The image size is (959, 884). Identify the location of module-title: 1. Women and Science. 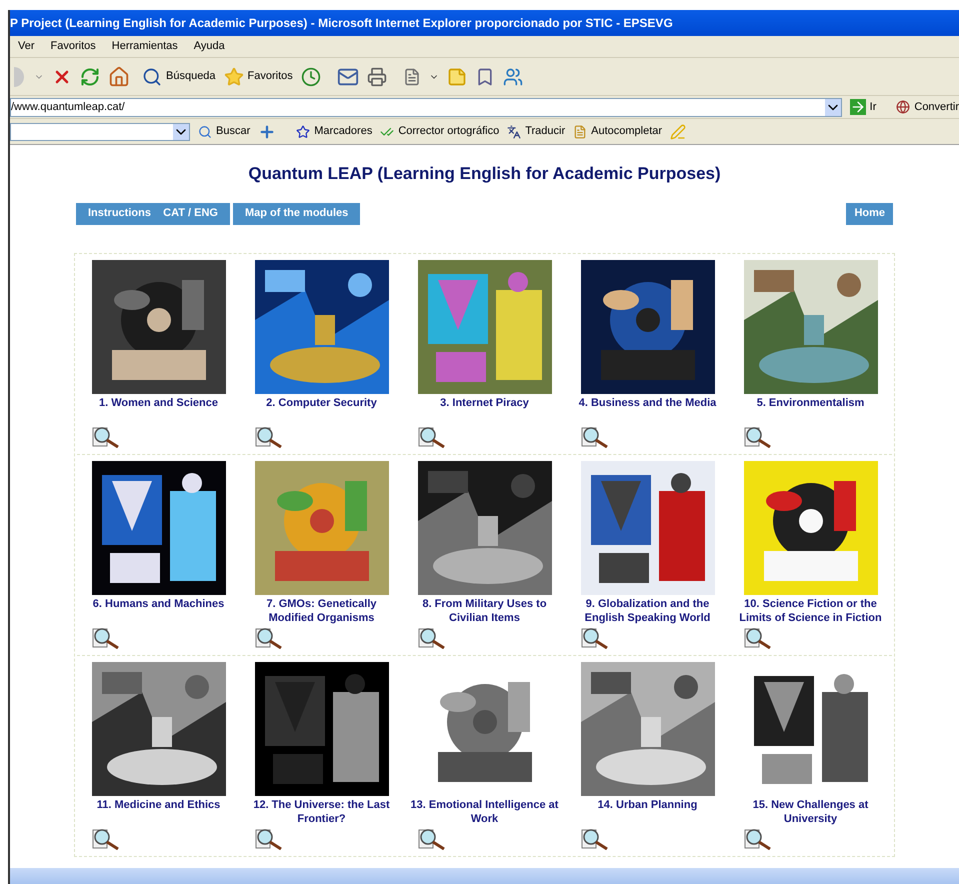
(159, 410).